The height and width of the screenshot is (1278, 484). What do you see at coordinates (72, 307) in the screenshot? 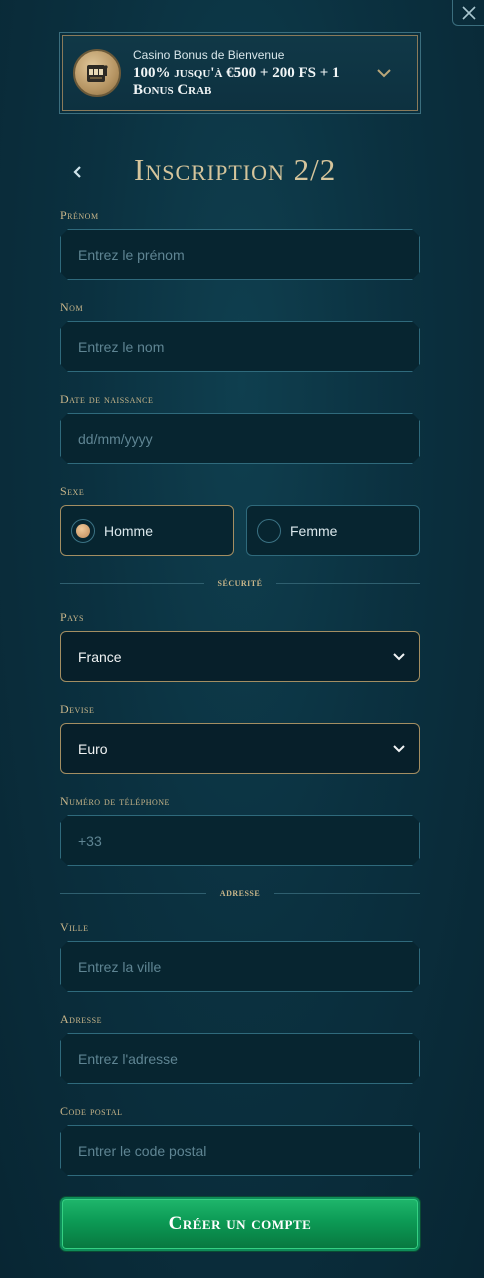
I see `lastname-label: Nom` at bounding box center [72, 307].